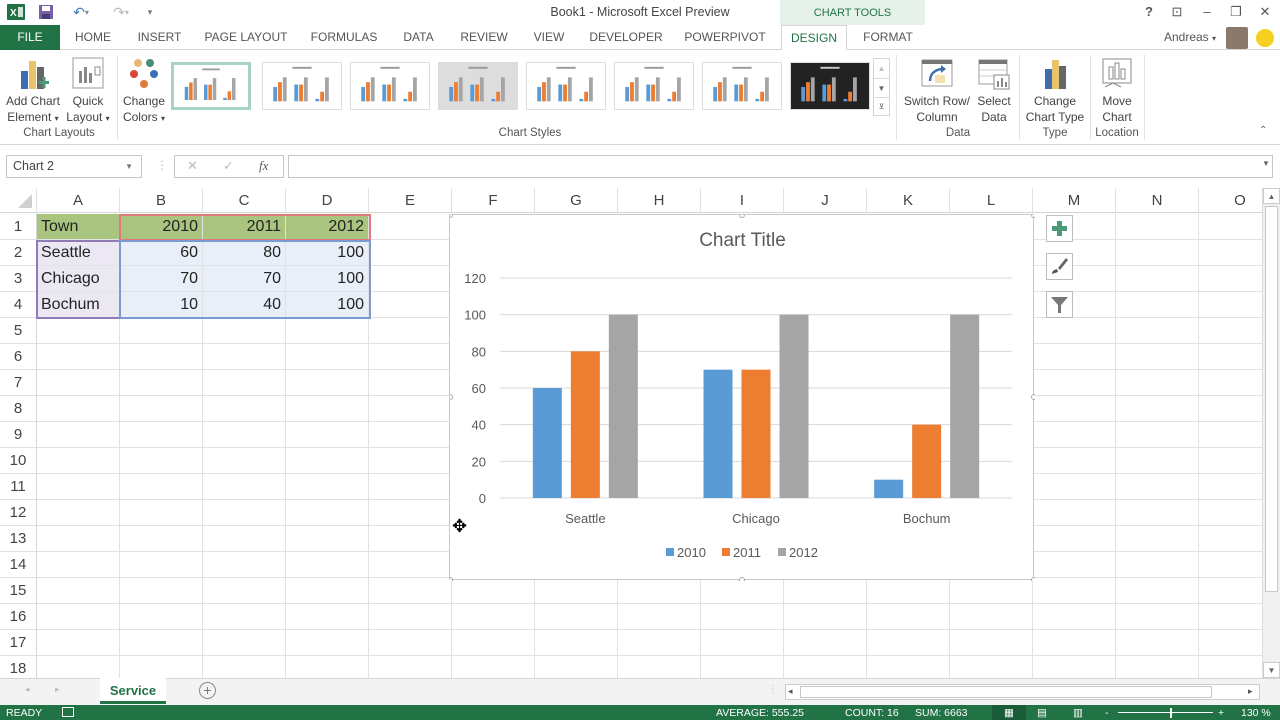  What do you see at coordinates (908, 200) in the screenshot?
I see `column-header-K: K` at bounding box center [908, 200].